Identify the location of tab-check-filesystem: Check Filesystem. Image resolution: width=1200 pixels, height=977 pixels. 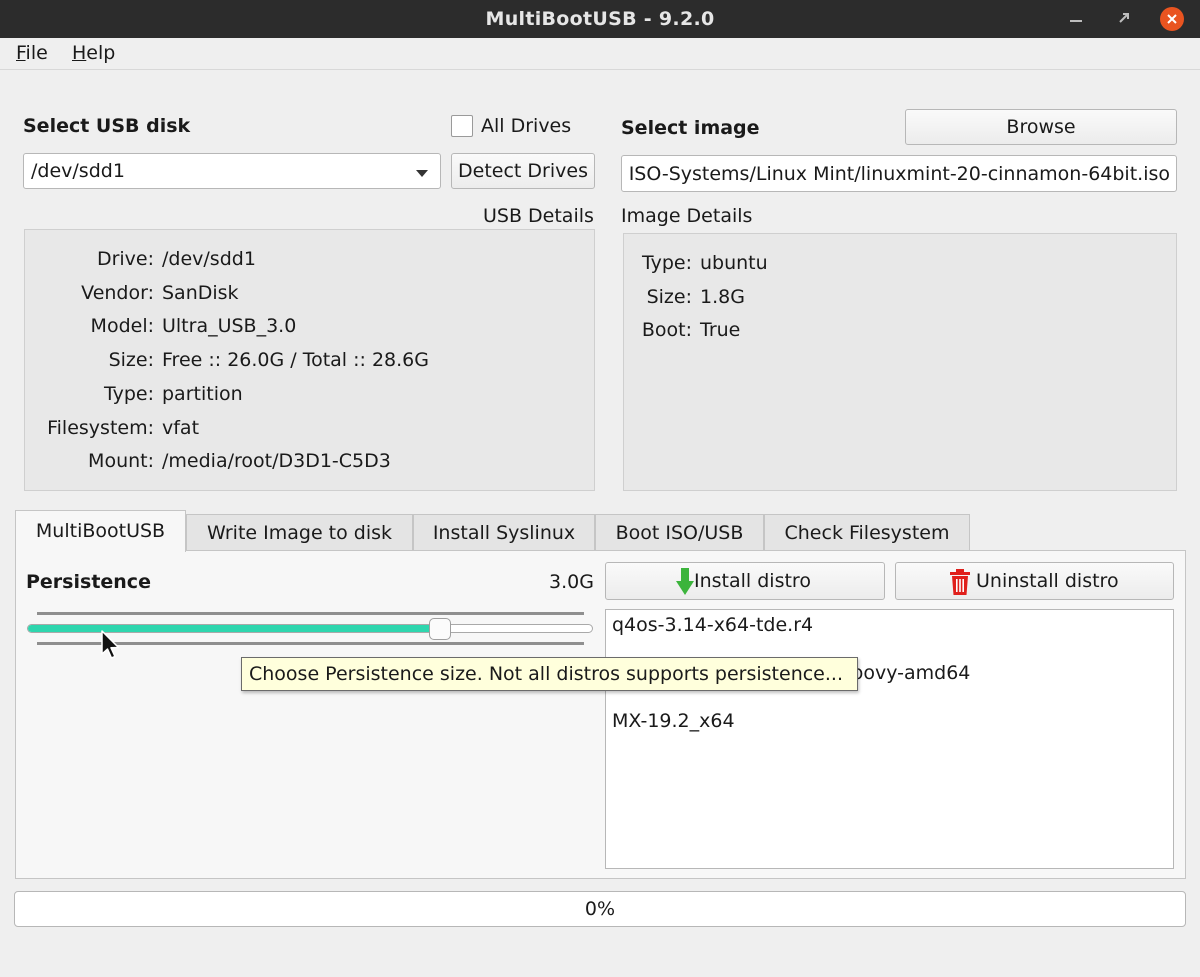
(867, 532).